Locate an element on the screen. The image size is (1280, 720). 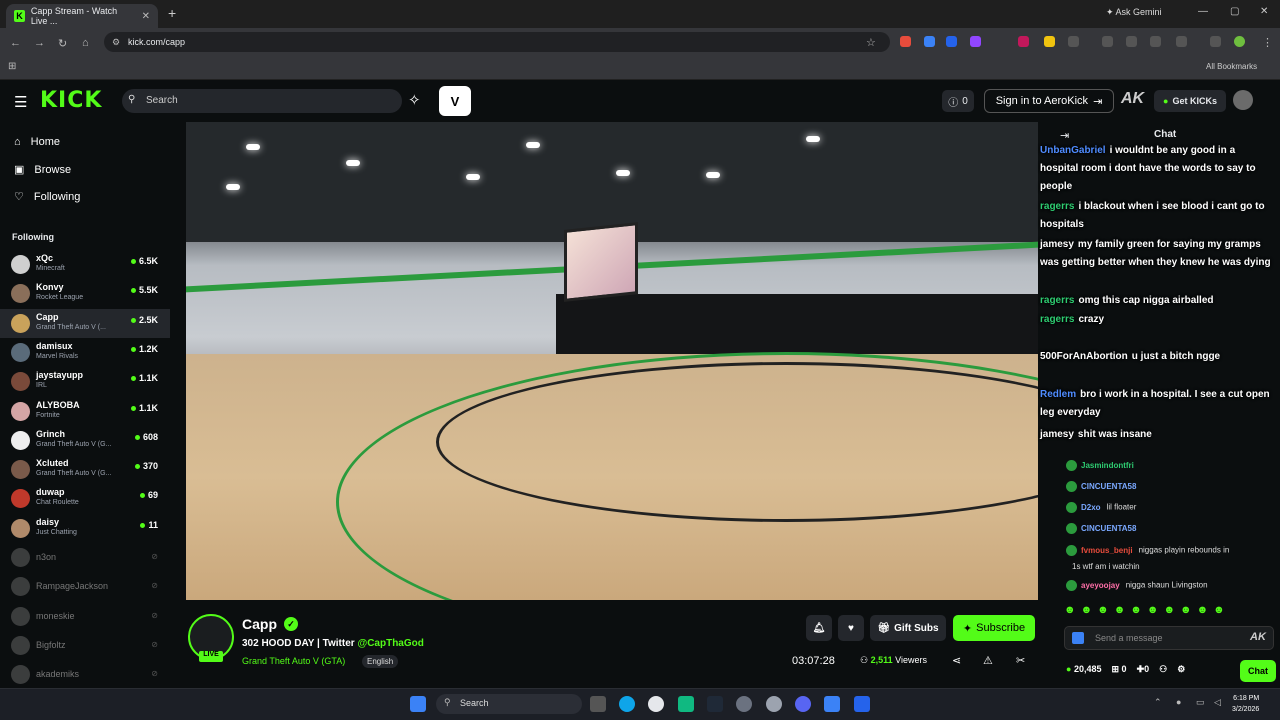
user-avatar is located at coordinates (1243, 100).